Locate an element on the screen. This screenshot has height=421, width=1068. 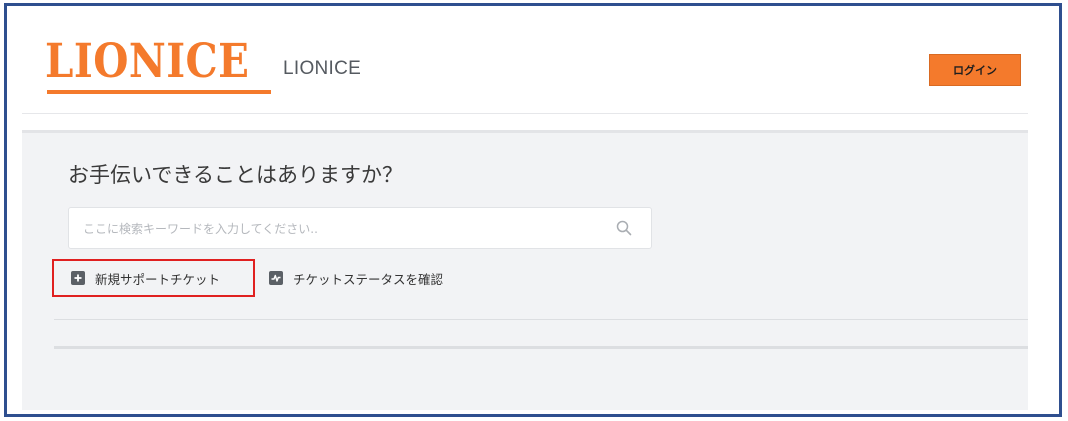
check-ticket-status-link: チケットステータスを確認 is located at coordinates (356, 278).